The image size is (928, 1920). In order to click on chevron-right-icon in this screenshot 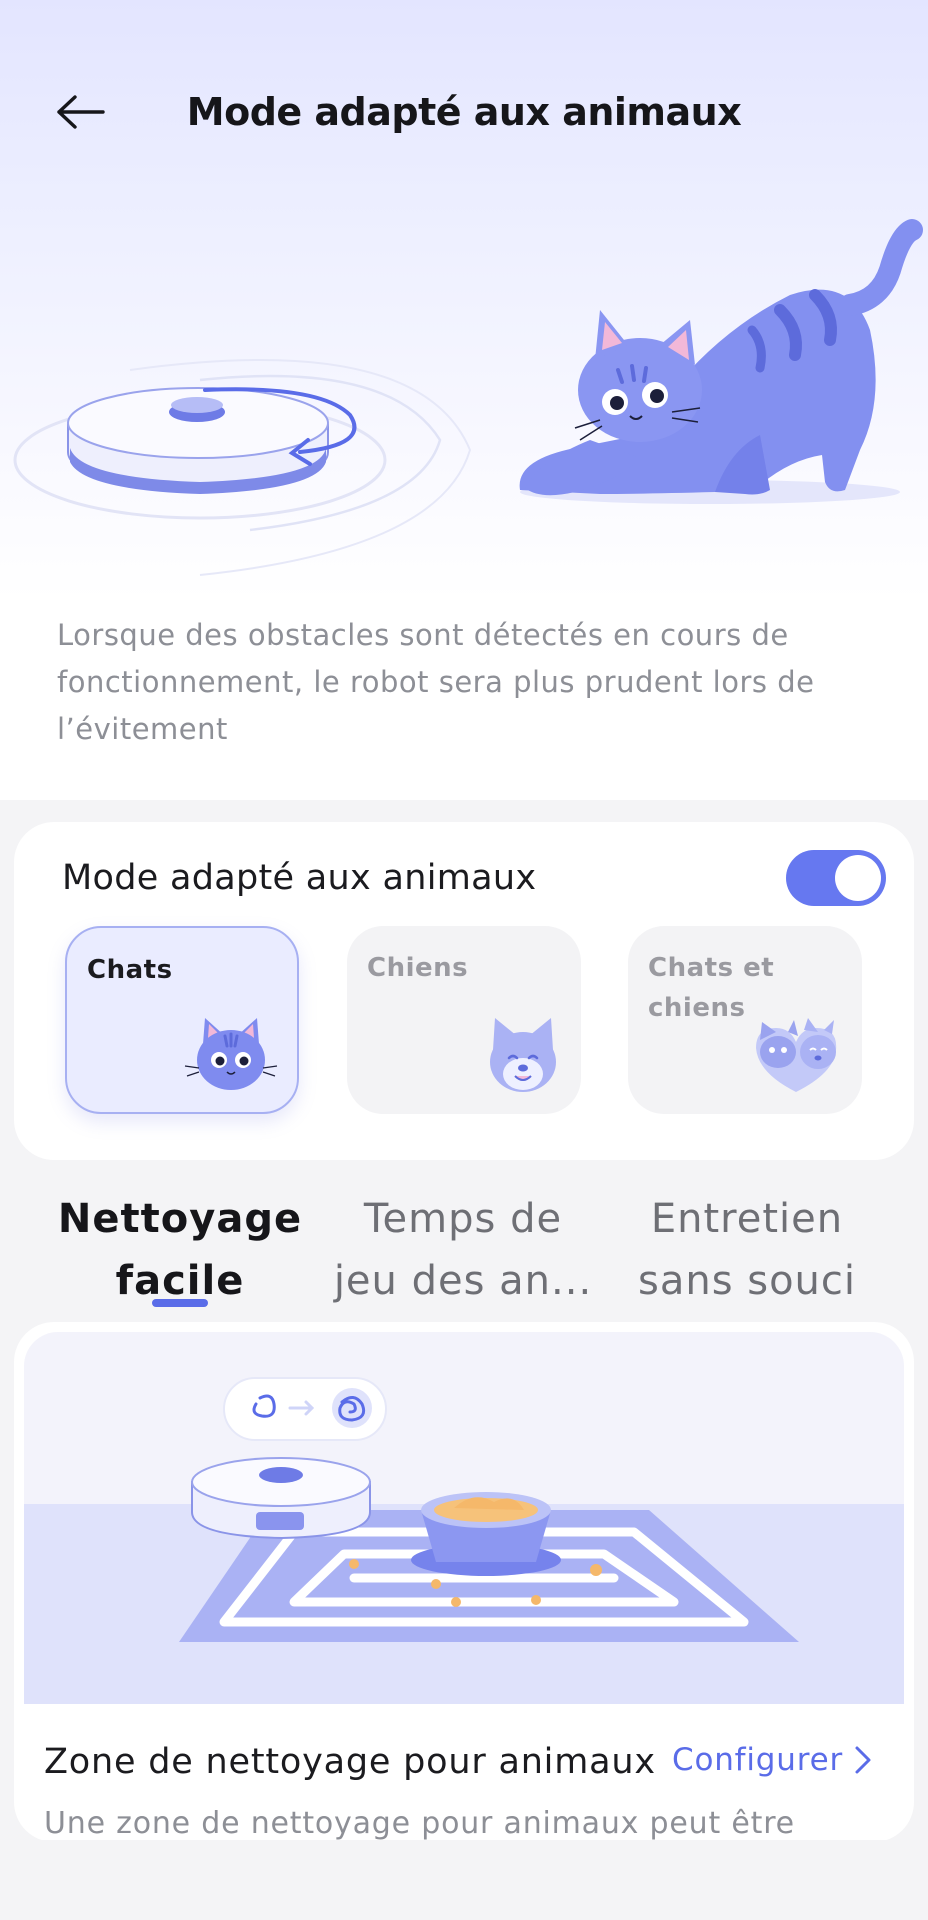, I will do `click(863, 1760)`.